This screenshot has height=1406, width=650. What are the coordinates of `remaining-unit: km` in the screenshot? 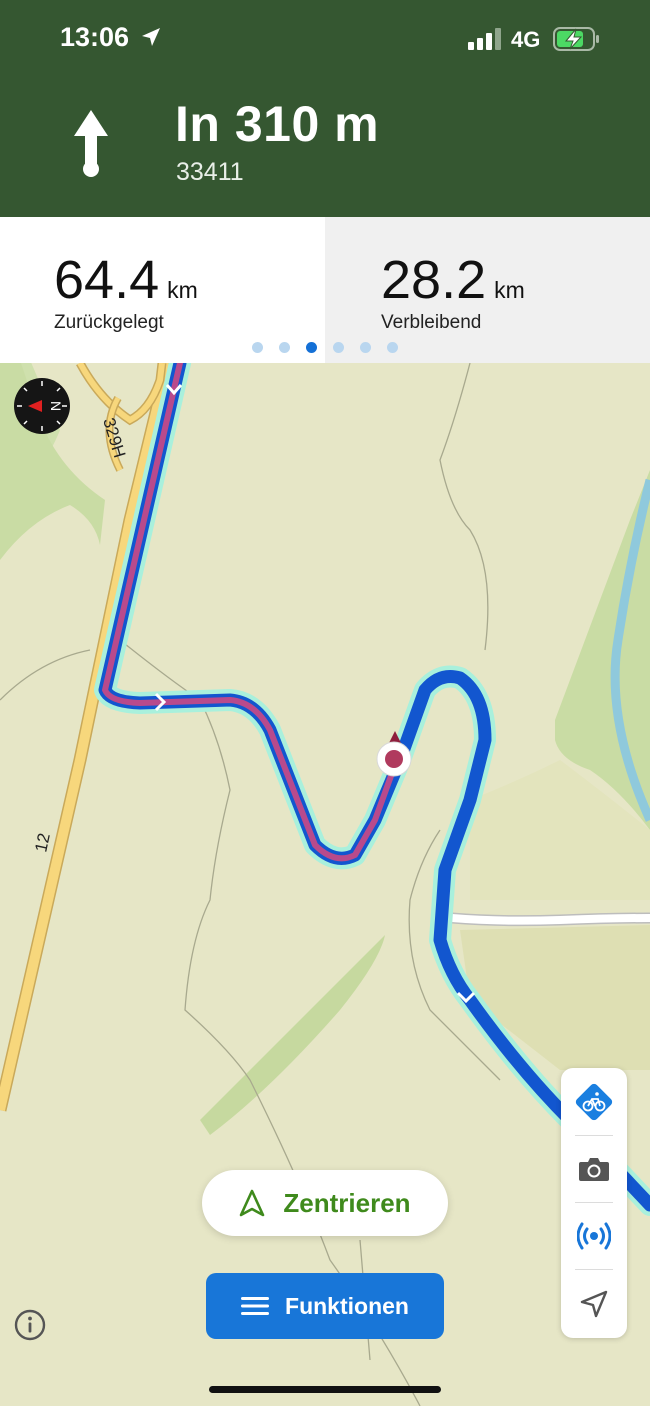 It's located at (509, 290).